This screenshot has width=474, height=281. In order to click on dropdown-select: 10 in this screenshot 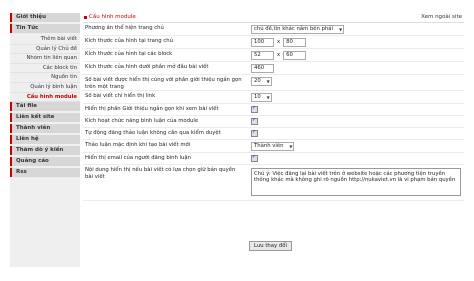, I will do `click(261, 97)`.